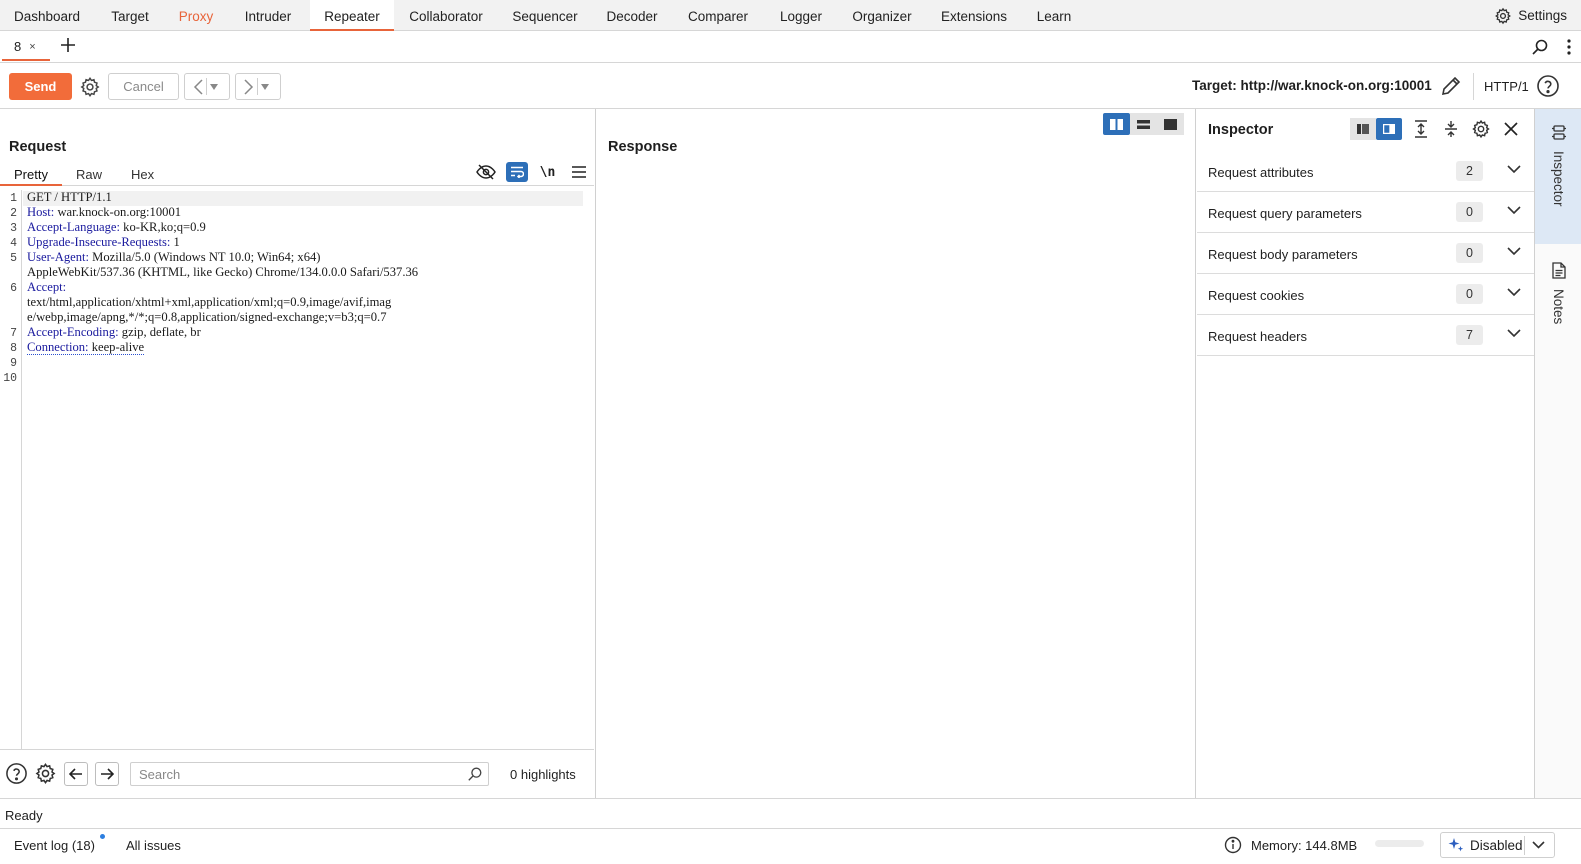 The height and width of the screenshot is (864, 1581). Describe the element at coordinates (130, 15) in the screenshot. I see `nav-tab-target: Target` at that location.